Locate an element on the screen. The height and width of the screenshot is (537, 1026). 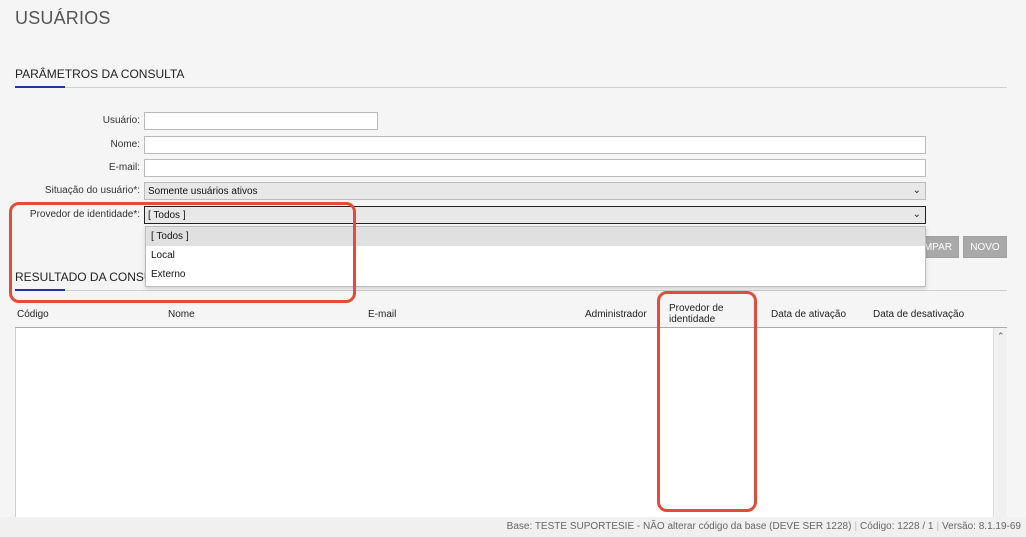
situacao-select: Somente usuários ativos ⌄ is located at coordinates (535, 191).